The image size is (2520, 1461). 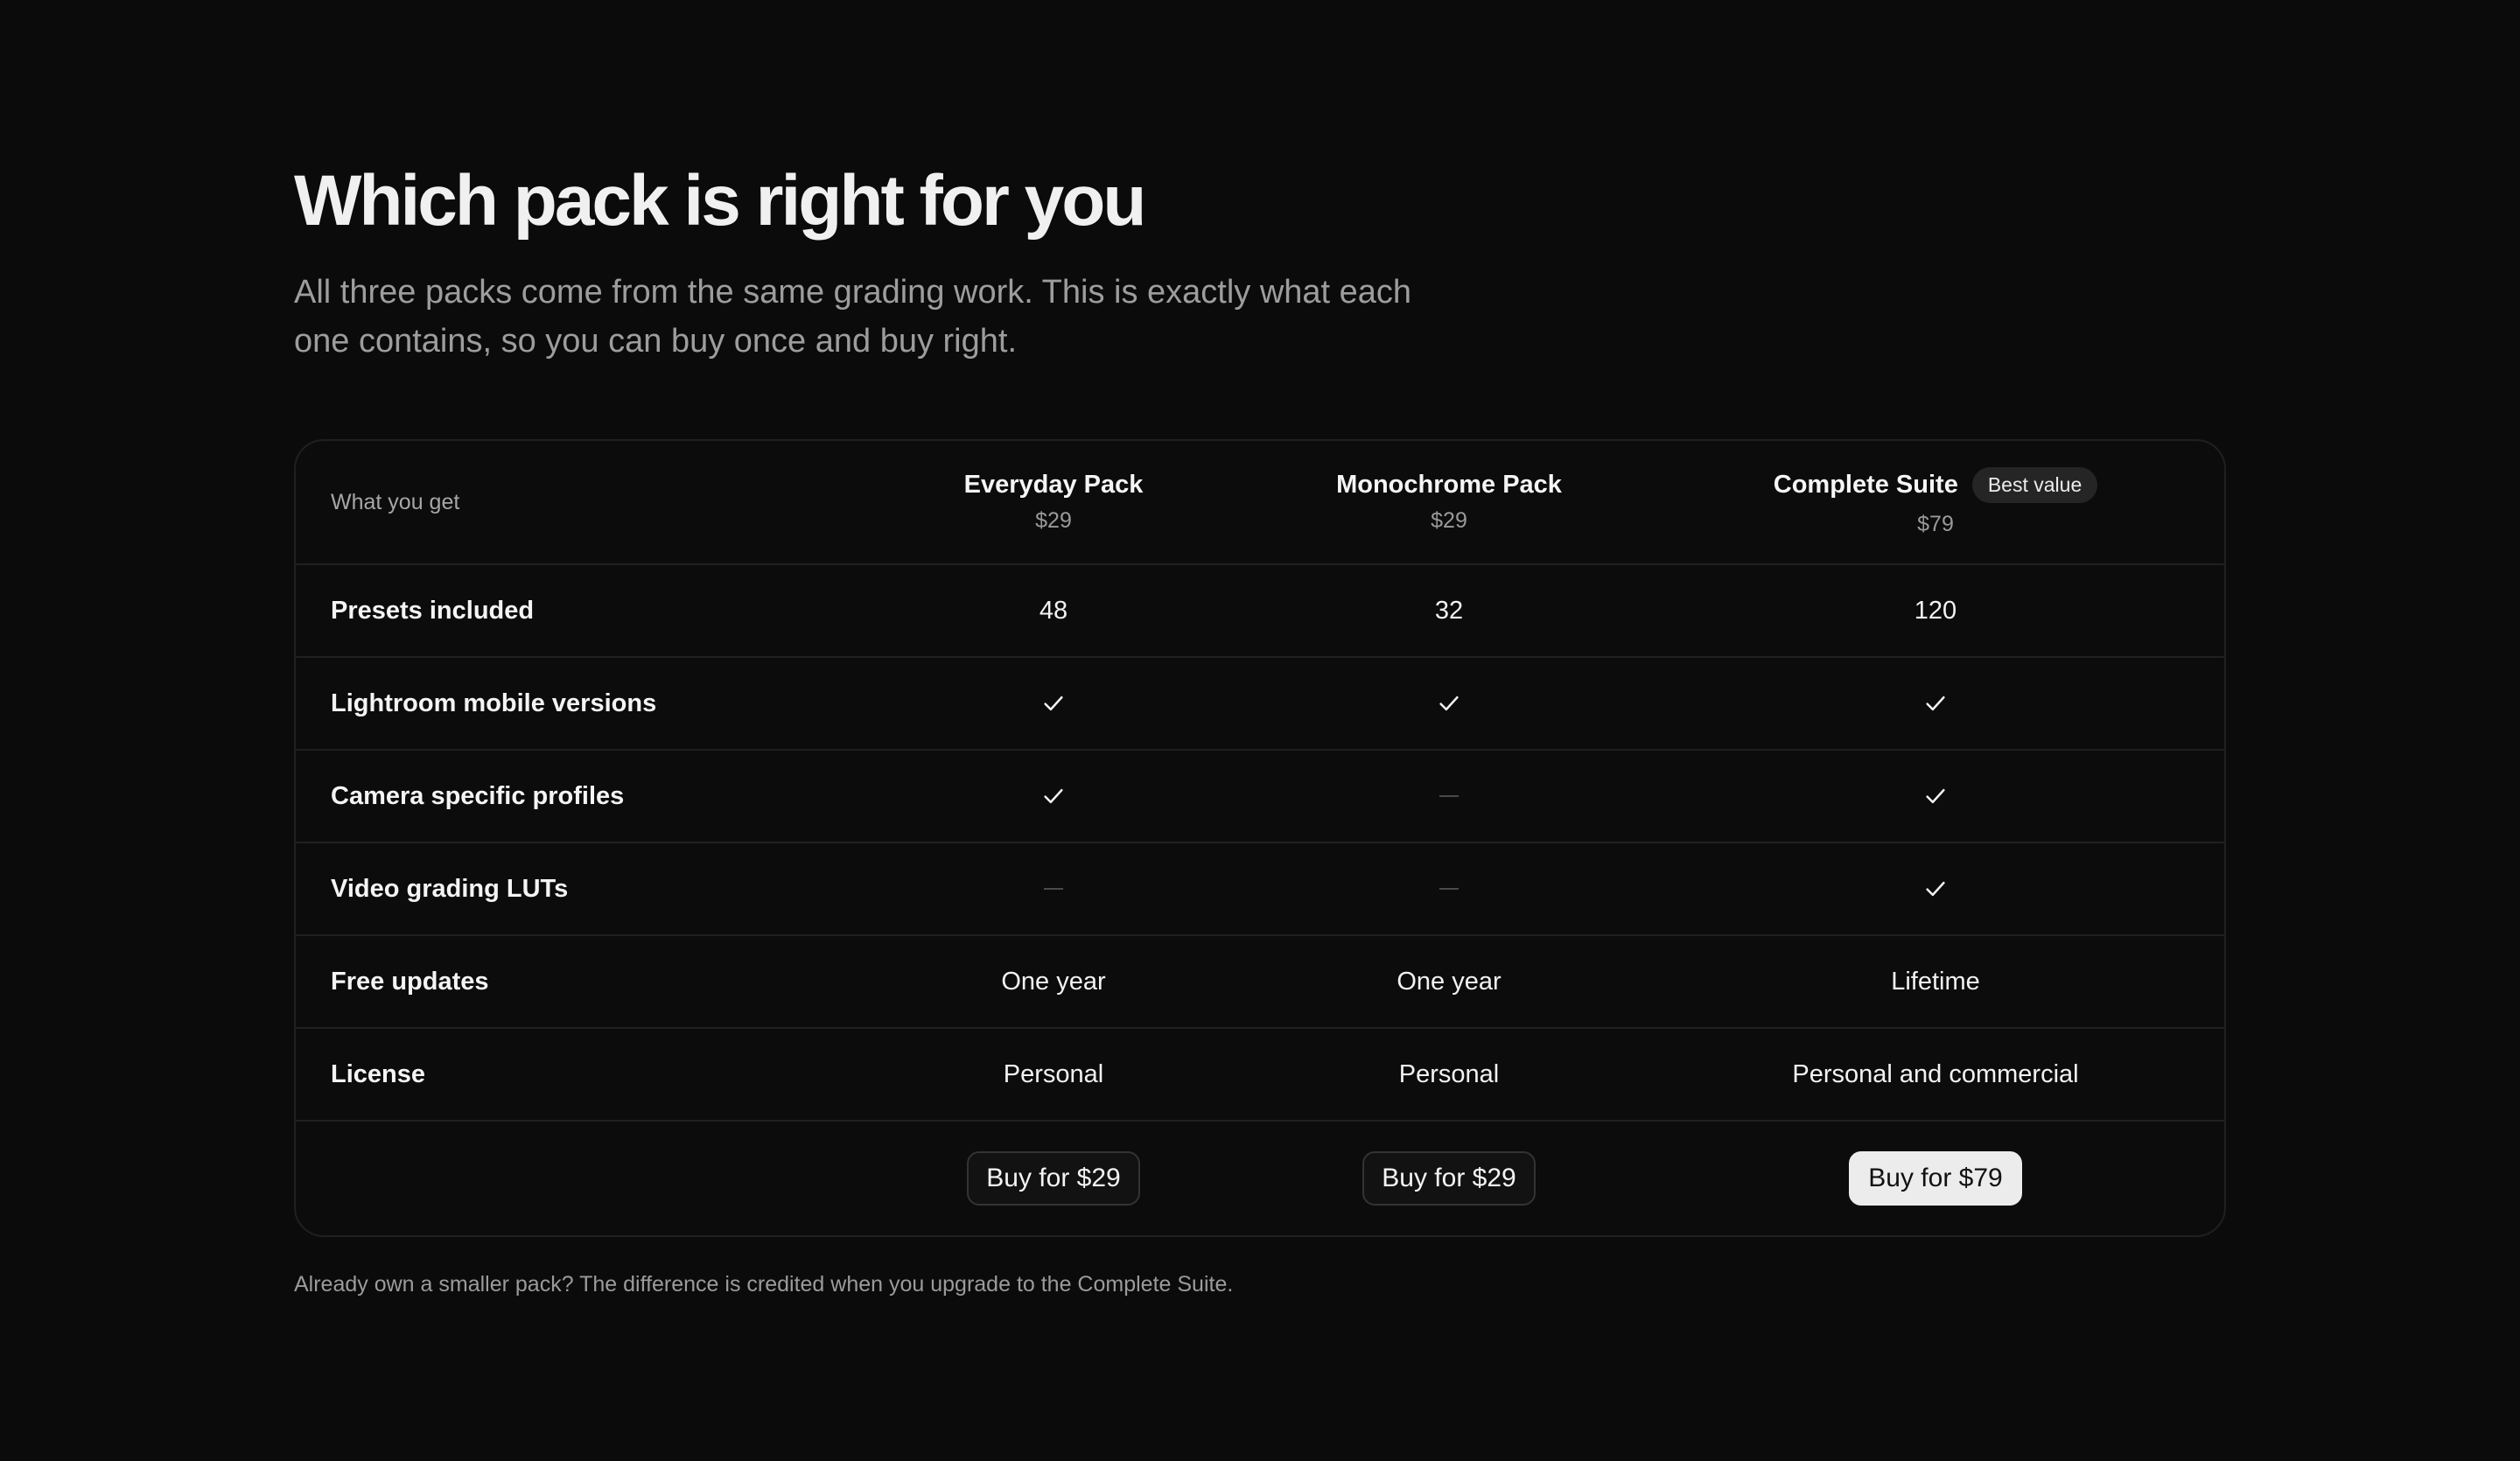 What do you see at coordinates (720, 201) in the screenshot?
I see `page-title: Which pack is right for you` at bounding box center [720, 201].